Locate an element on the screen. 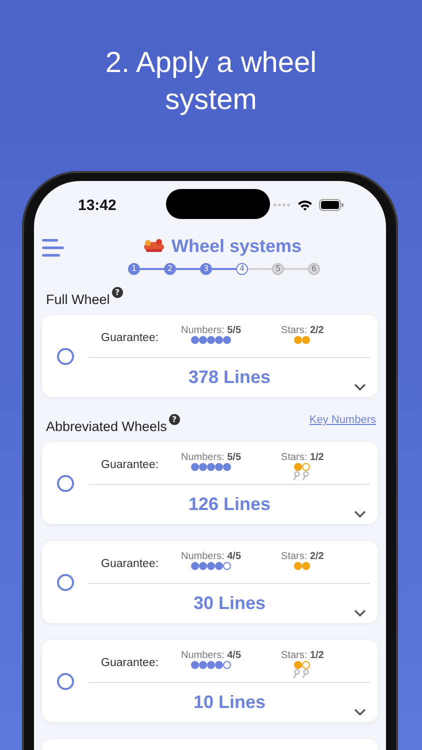  logo-drawing is located at coordinates (154, 246).